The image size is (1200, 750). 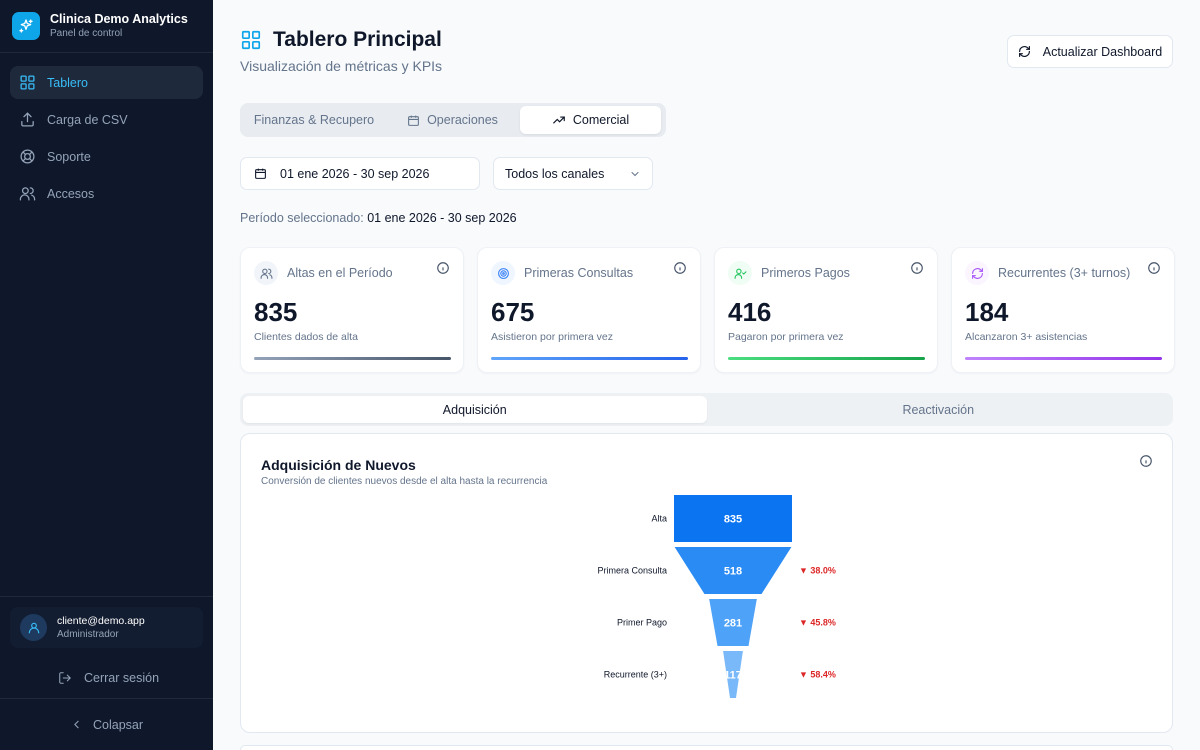 I want to click on logout-label: Cerrar sesión, so click(x=122, y=678).